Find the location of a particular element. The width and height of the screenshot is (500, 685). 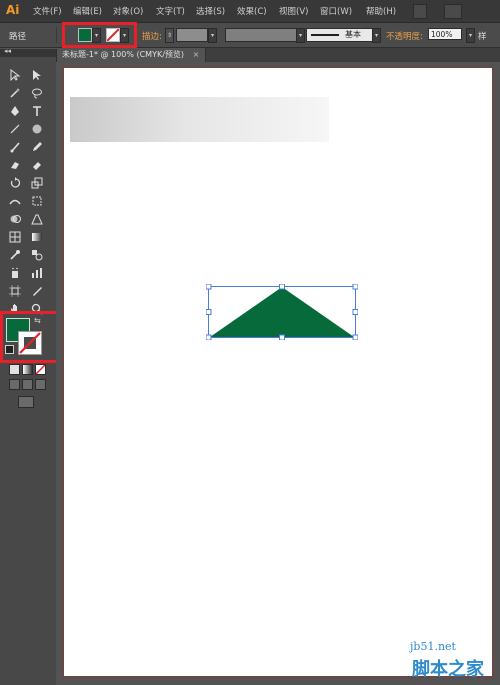

stroke-weight-dropdown: ▾ is located at coordinates (212, 35).